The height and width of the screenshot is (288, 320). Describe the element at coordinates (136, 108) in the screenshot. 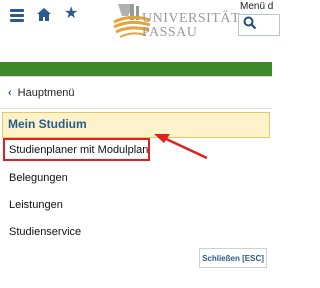

I see `divider` at that location.